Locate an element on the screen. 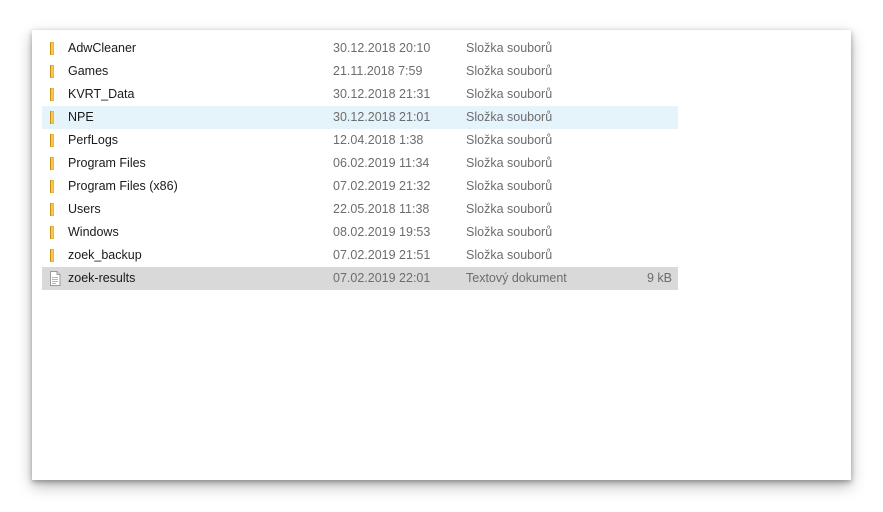  file-name: Users is located at coordinates (84, 209).